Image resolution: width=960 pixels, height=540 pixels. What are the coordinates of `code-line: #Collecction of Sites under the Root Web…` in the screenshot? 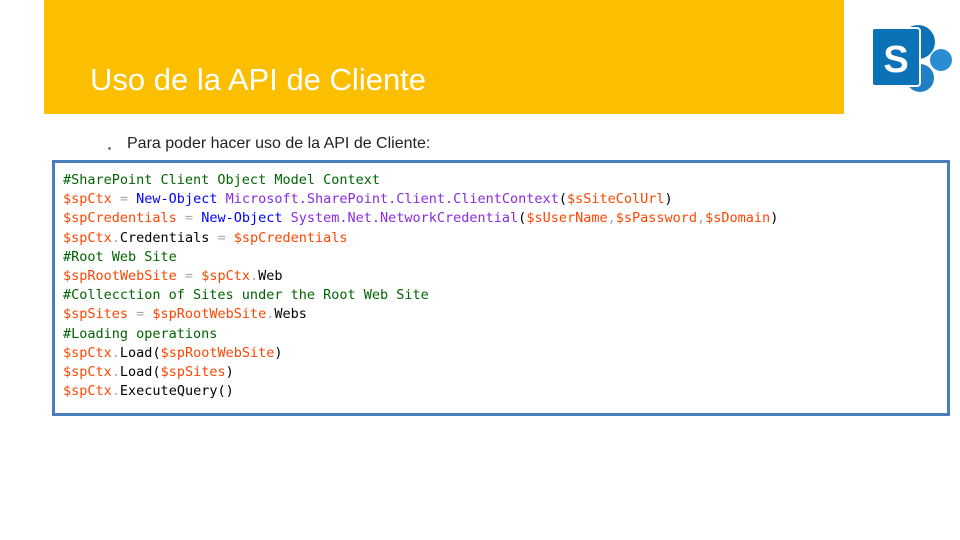 It's located at (505, 295).